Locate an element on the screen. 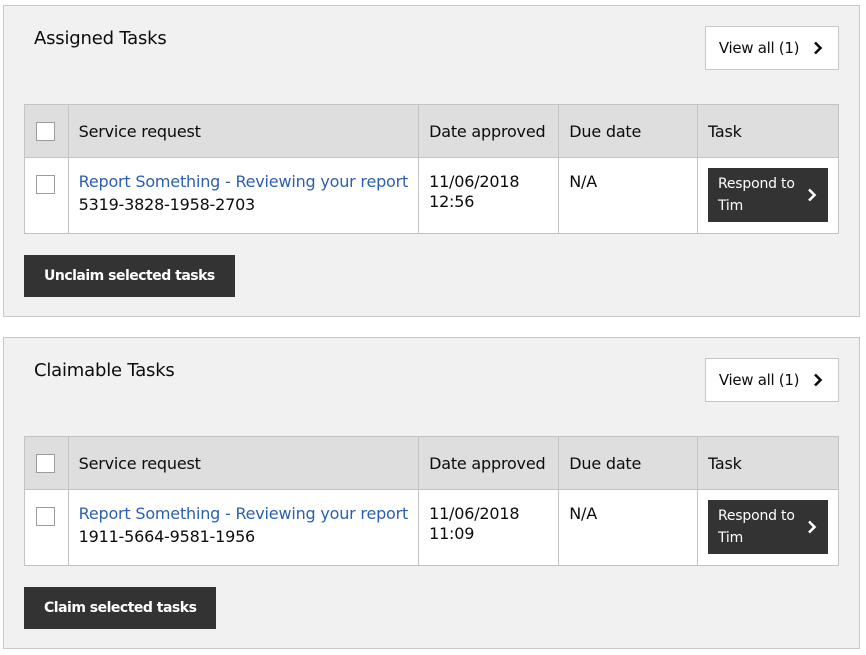 The width and height of the screenshot is (866, 655). reference-number: 1911-5664-9581-1956 is located at coordinates (167, 536).